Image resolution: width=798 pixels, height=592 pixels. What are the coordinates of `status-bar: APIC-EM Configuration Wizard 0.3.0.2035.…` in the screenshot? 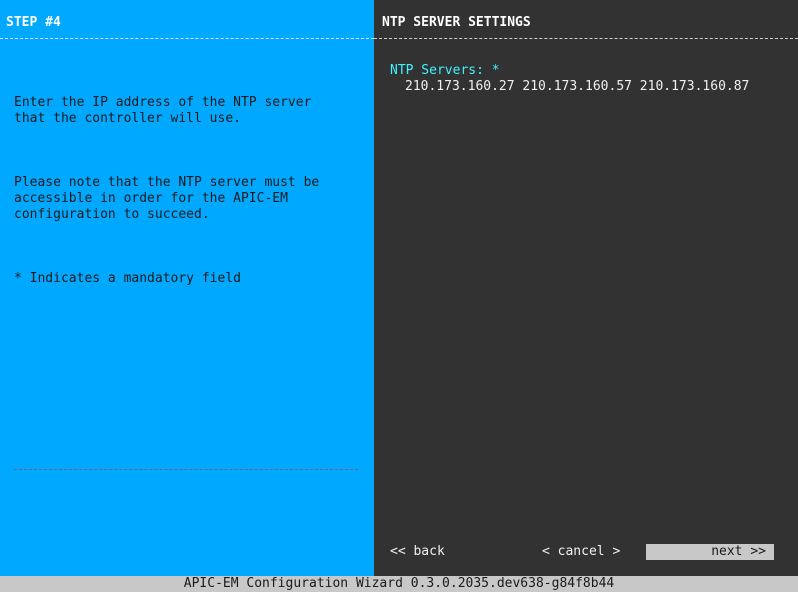 It's located at (399, 584).